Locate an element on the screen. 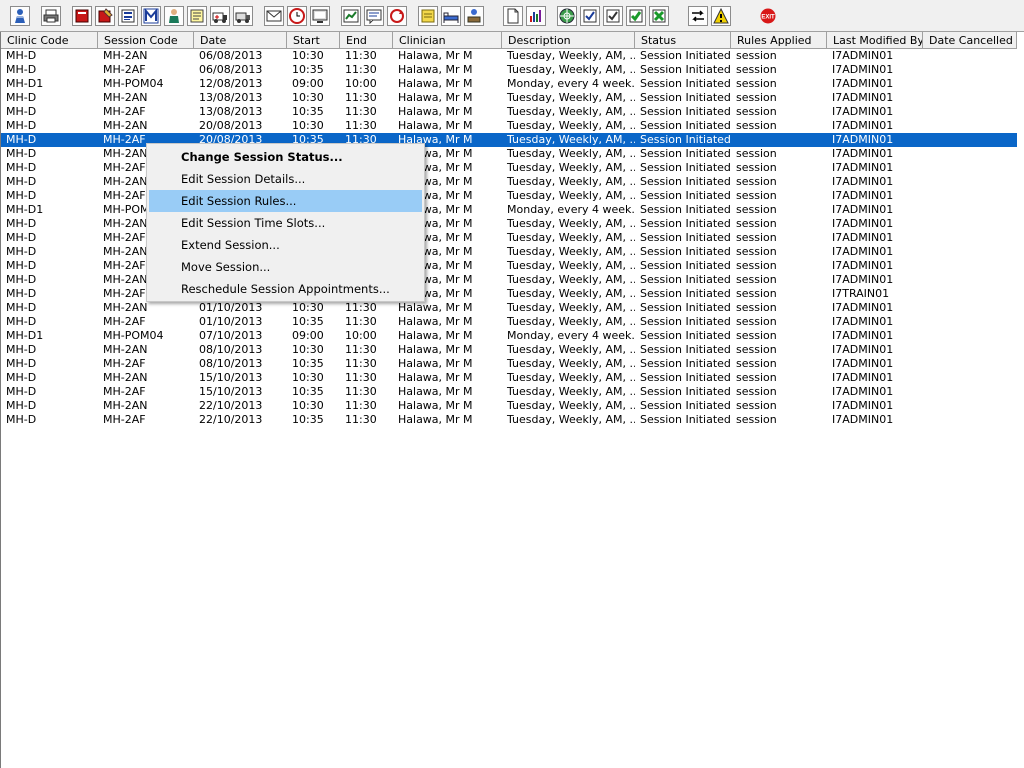 The width and height of the screenshot is (1024, 768). column-header-start: Start is located at coordinates (313, 40).